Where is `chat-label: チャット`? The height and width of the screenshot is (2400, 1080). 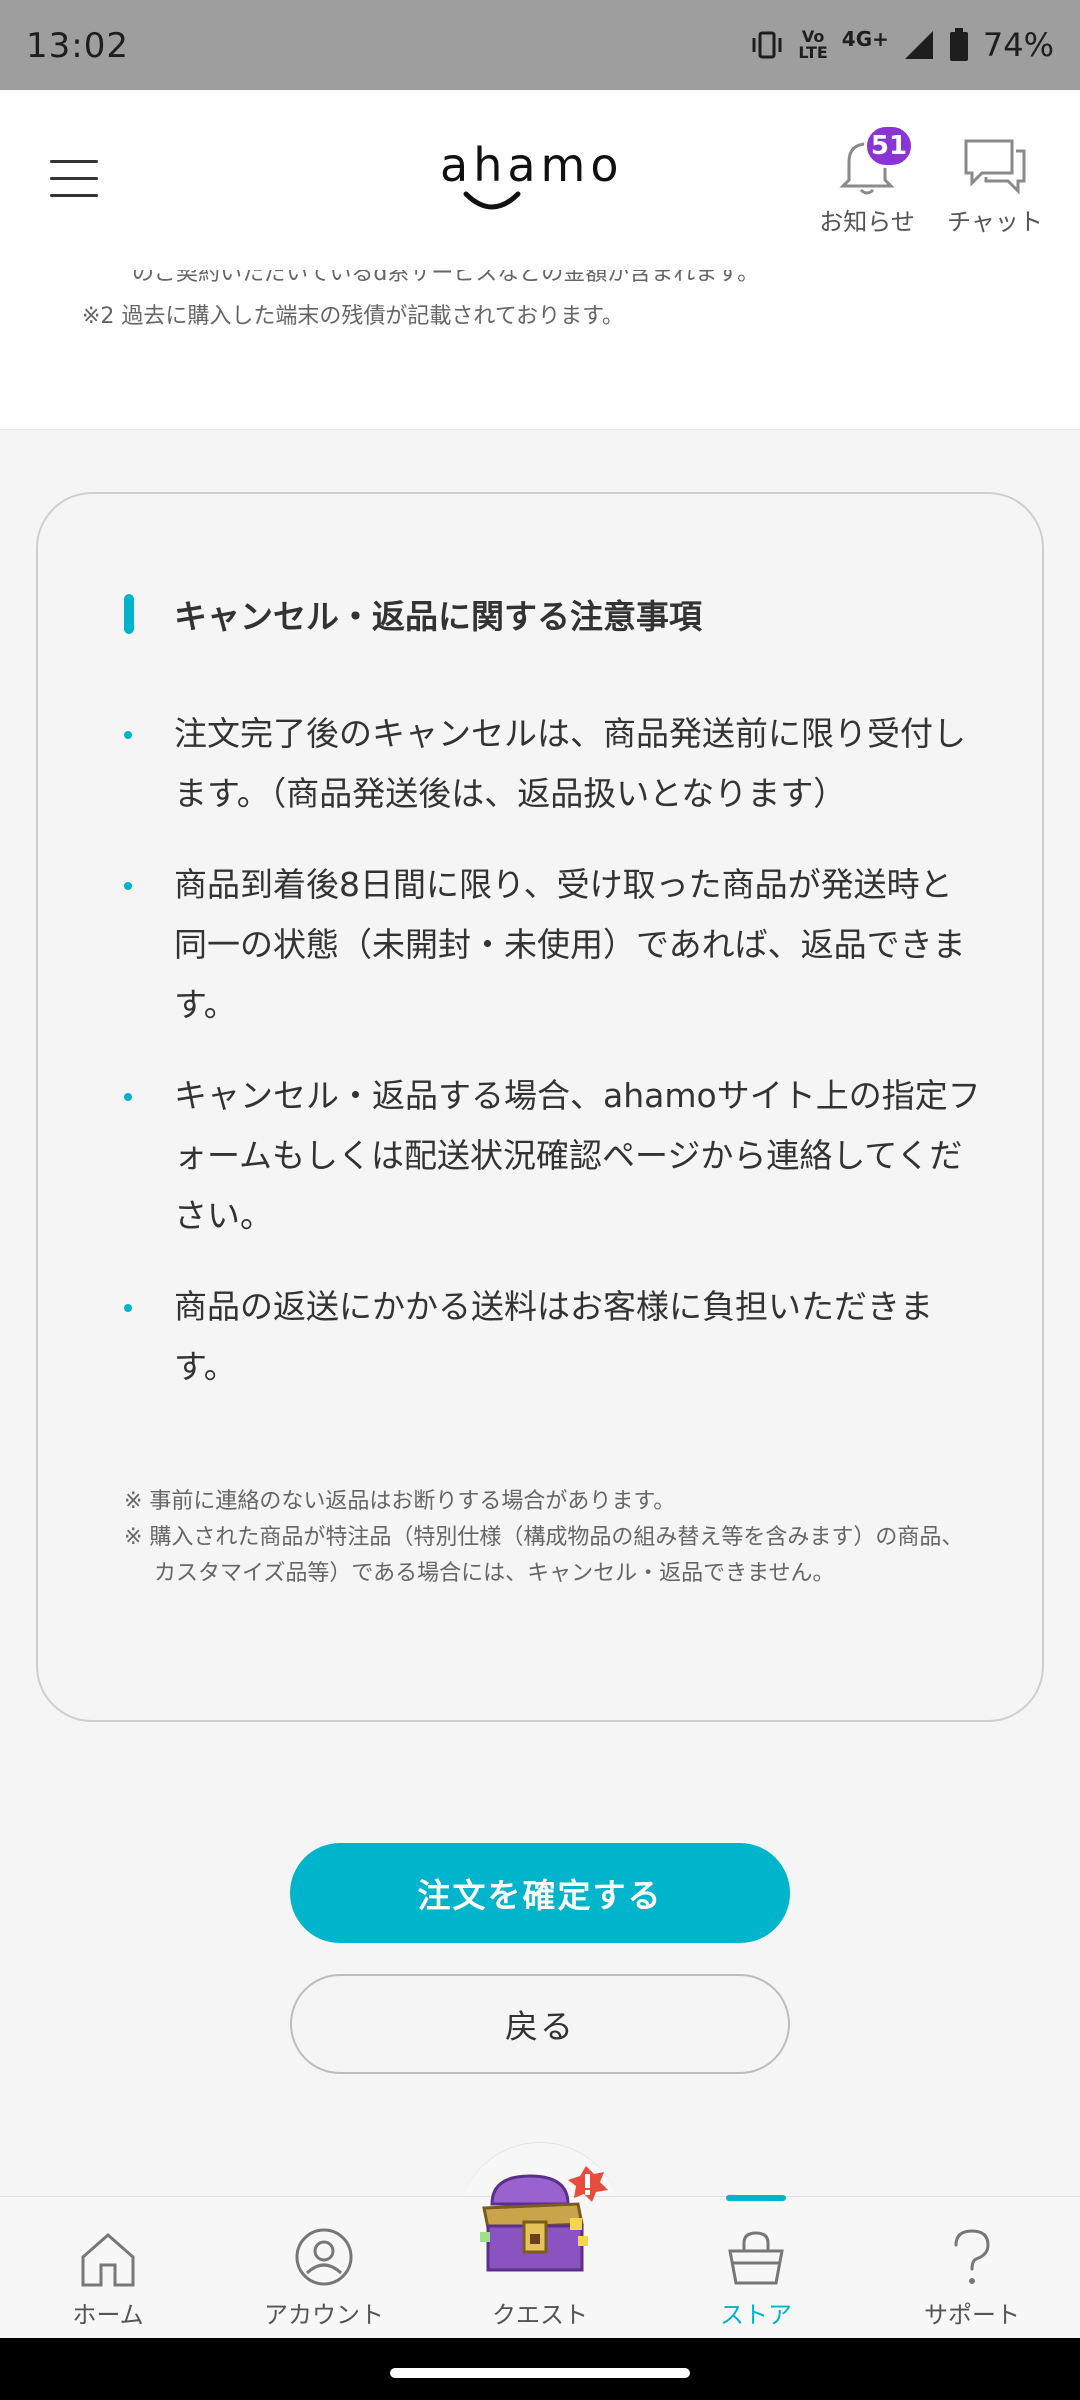 chat-label: チャット is located at coordinates (995, 222).